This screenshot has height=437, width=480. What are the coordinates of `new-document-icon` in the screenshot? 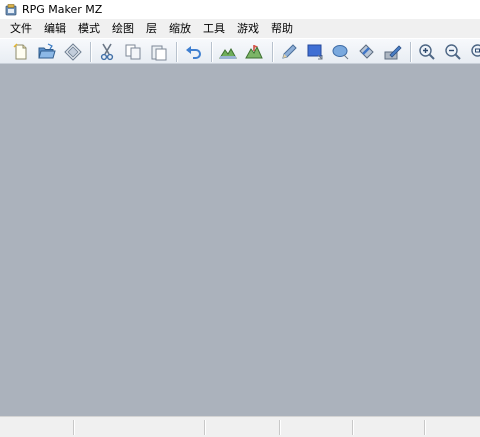 It's located at (20, 51).